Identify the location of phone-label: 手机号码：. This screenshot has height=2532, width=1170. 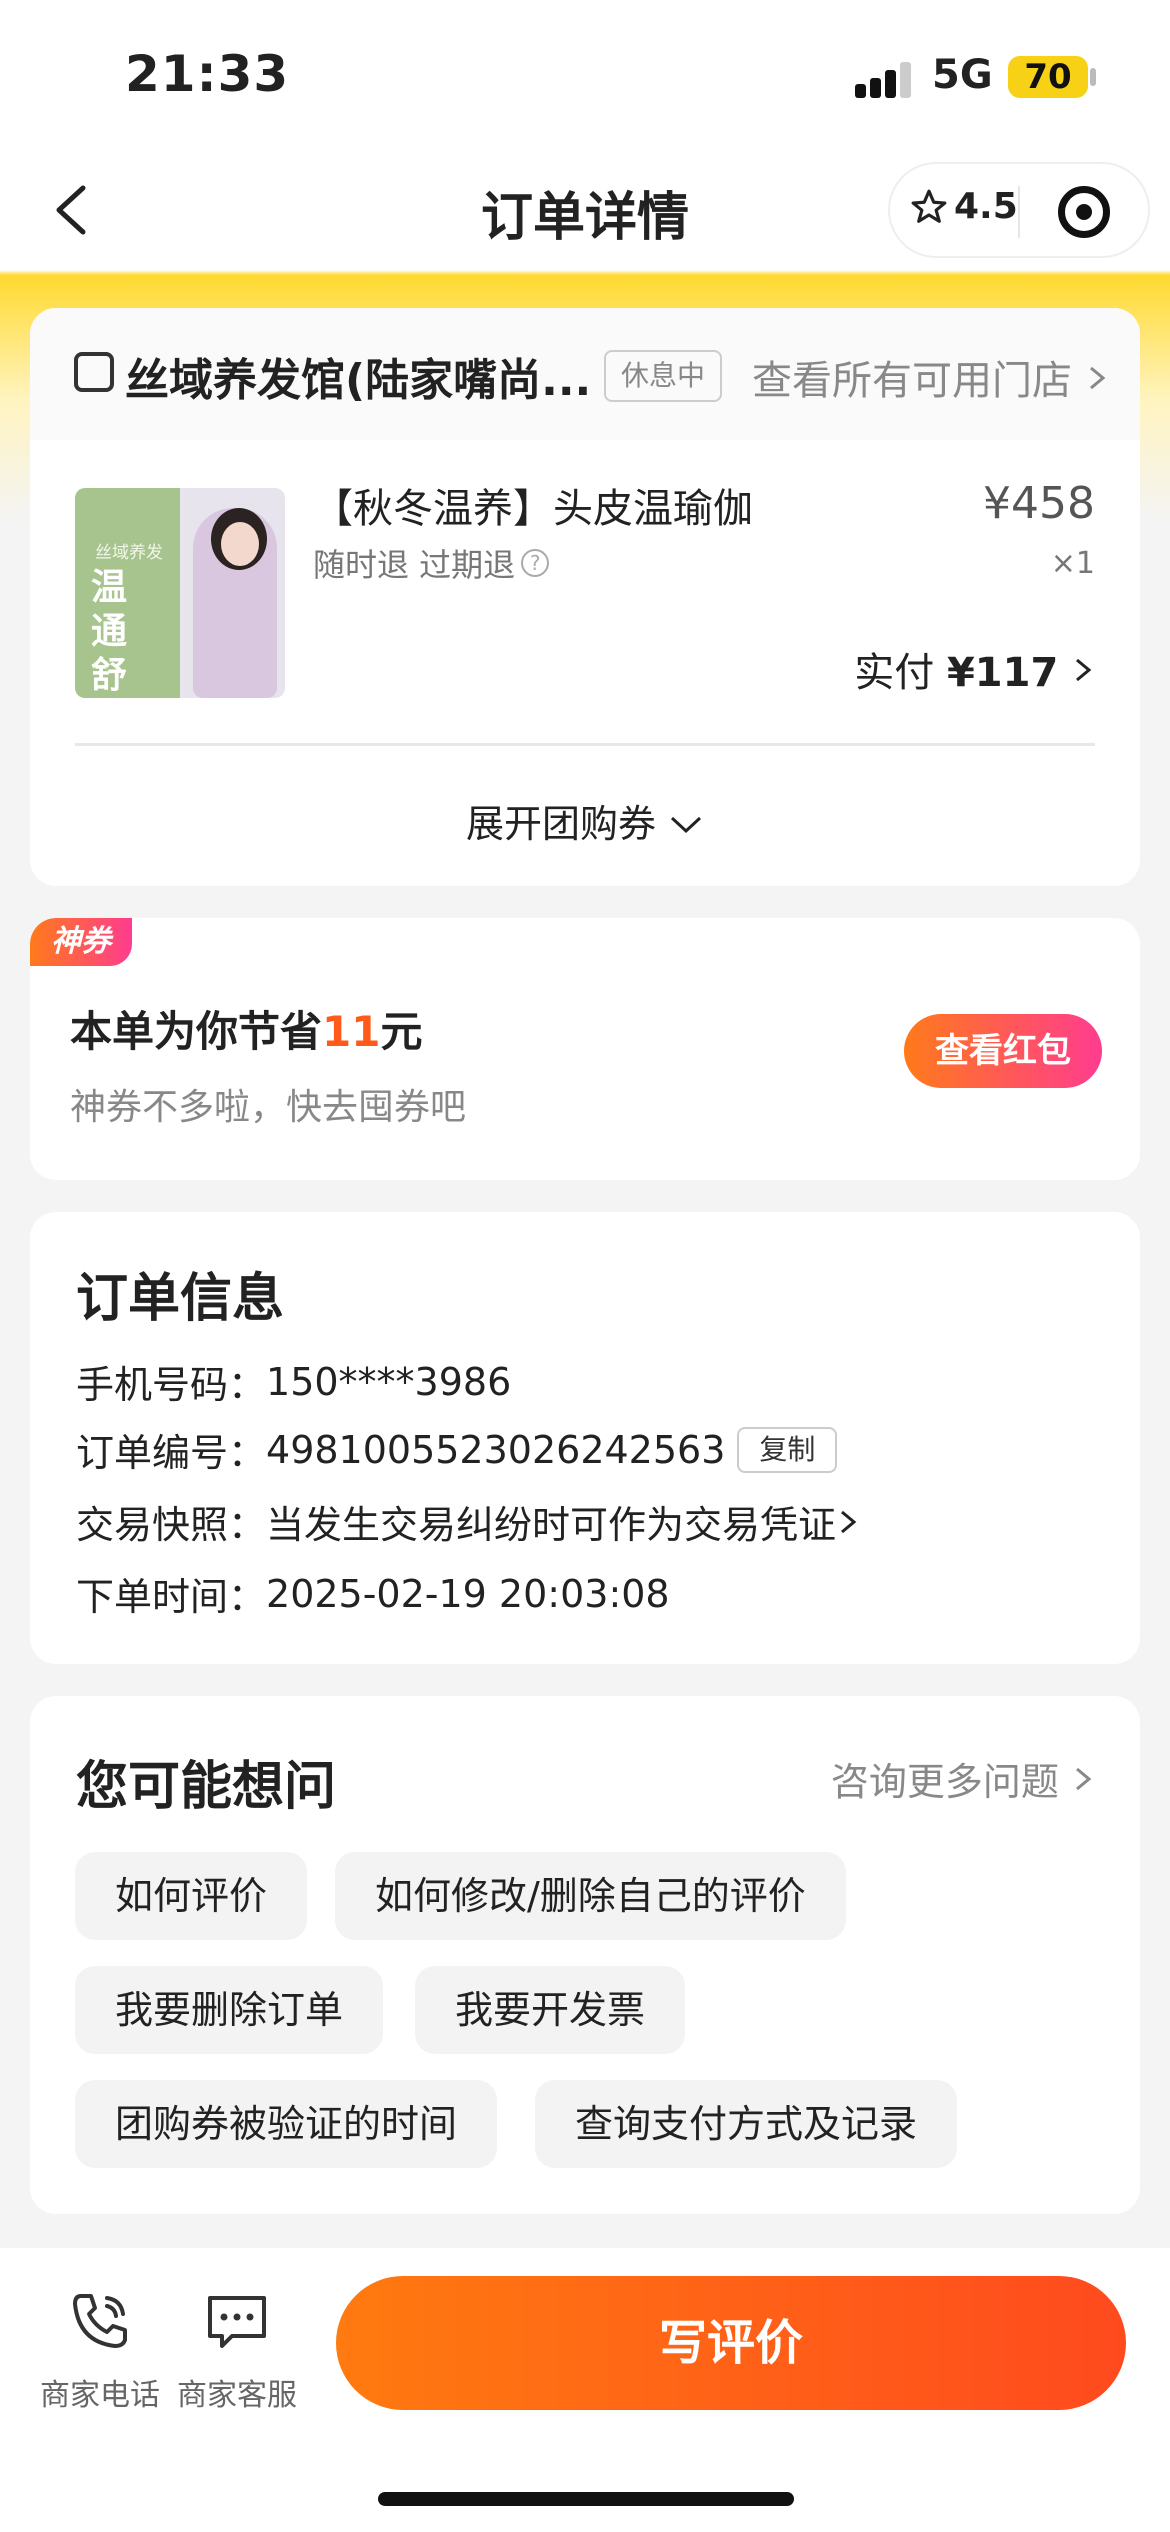
(171, 1385).